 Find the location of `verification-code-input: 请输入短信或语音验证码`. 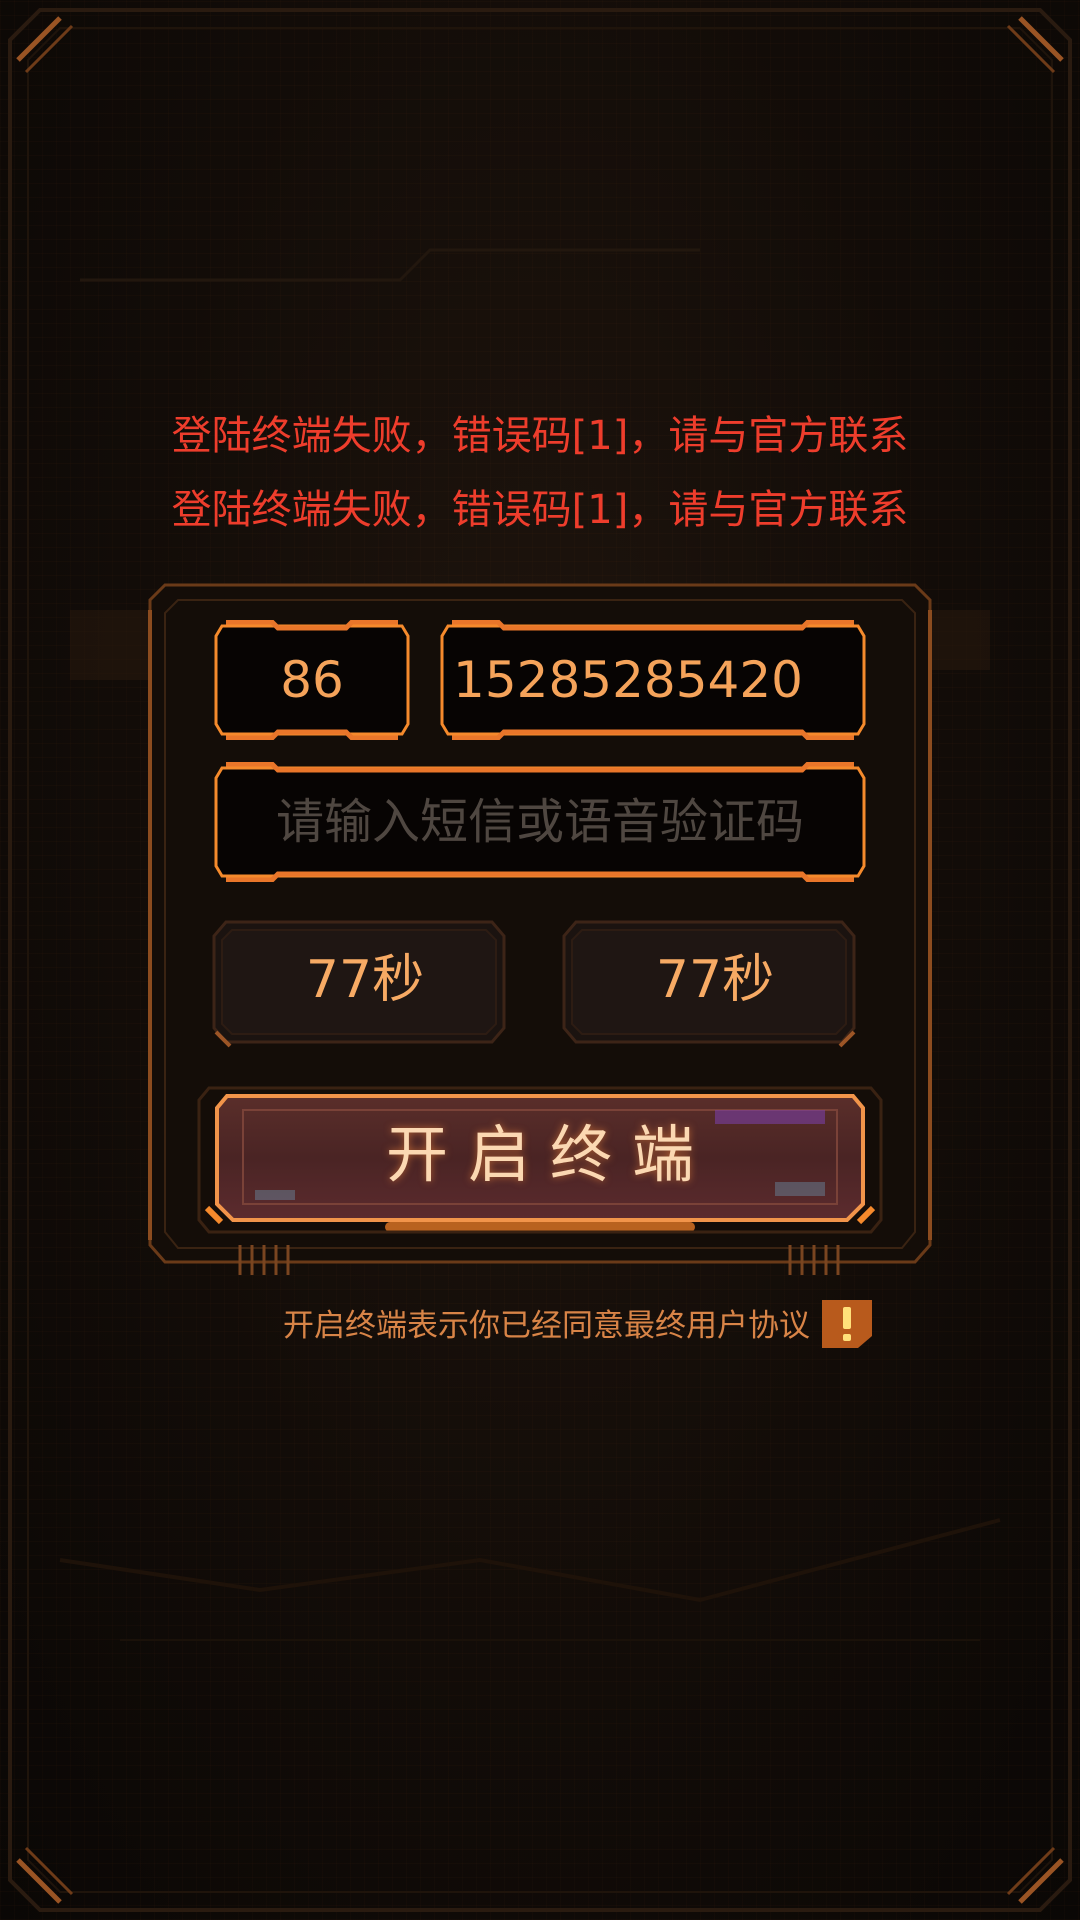

verification-code-input: 请输入短信或语音验证码 is located at coordinates (540, 822).